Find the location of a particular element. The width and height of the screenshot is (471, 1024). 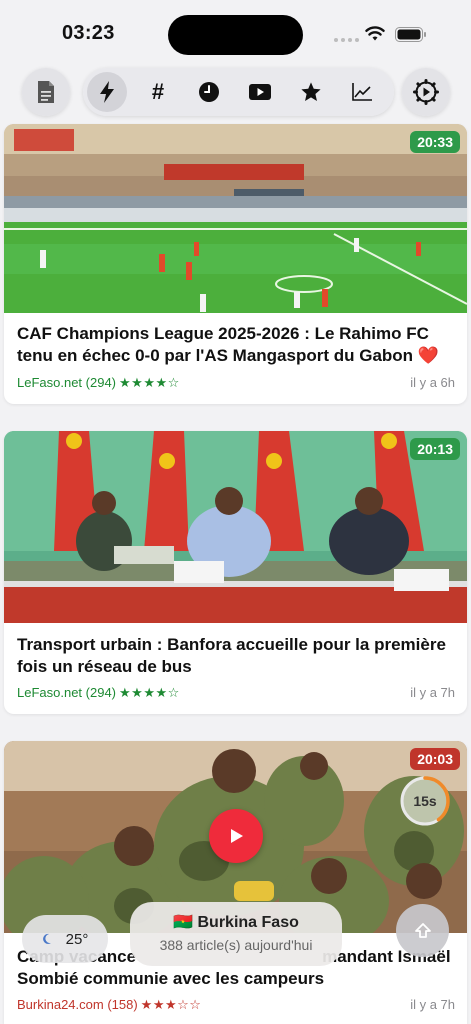

source-name: Burkina24.com (158) is located at coordinates (77, 1004).